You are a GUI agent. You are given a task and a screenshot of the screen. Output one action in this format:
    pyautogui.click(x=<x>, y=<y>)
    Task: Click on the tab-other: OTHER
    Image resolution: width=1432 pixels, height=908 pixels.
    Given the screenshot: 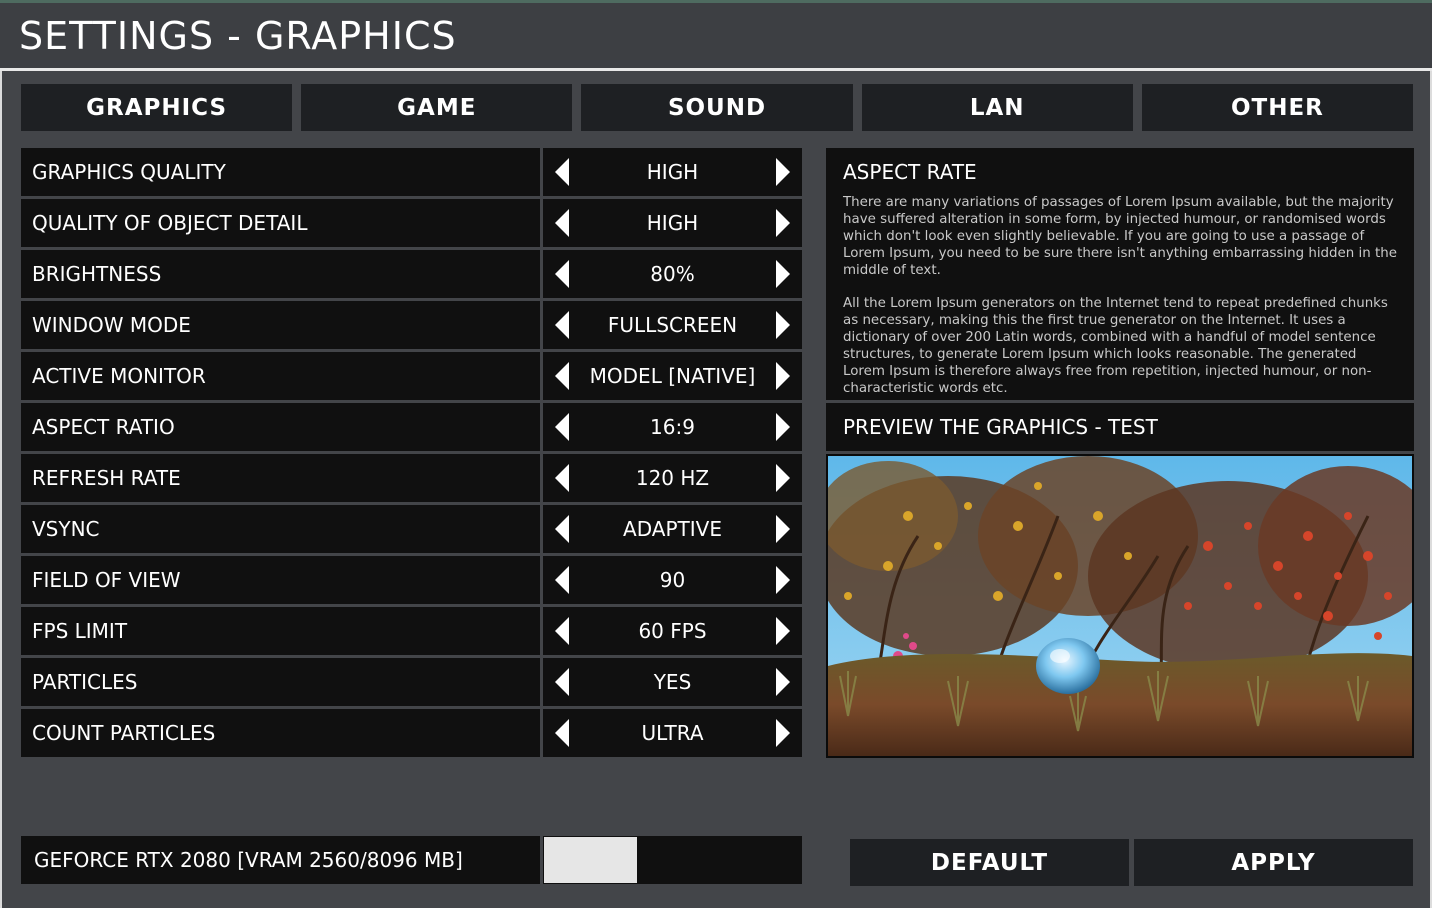 What is the action you would take?
    pyautogui.click(x=1277, y=107)
    